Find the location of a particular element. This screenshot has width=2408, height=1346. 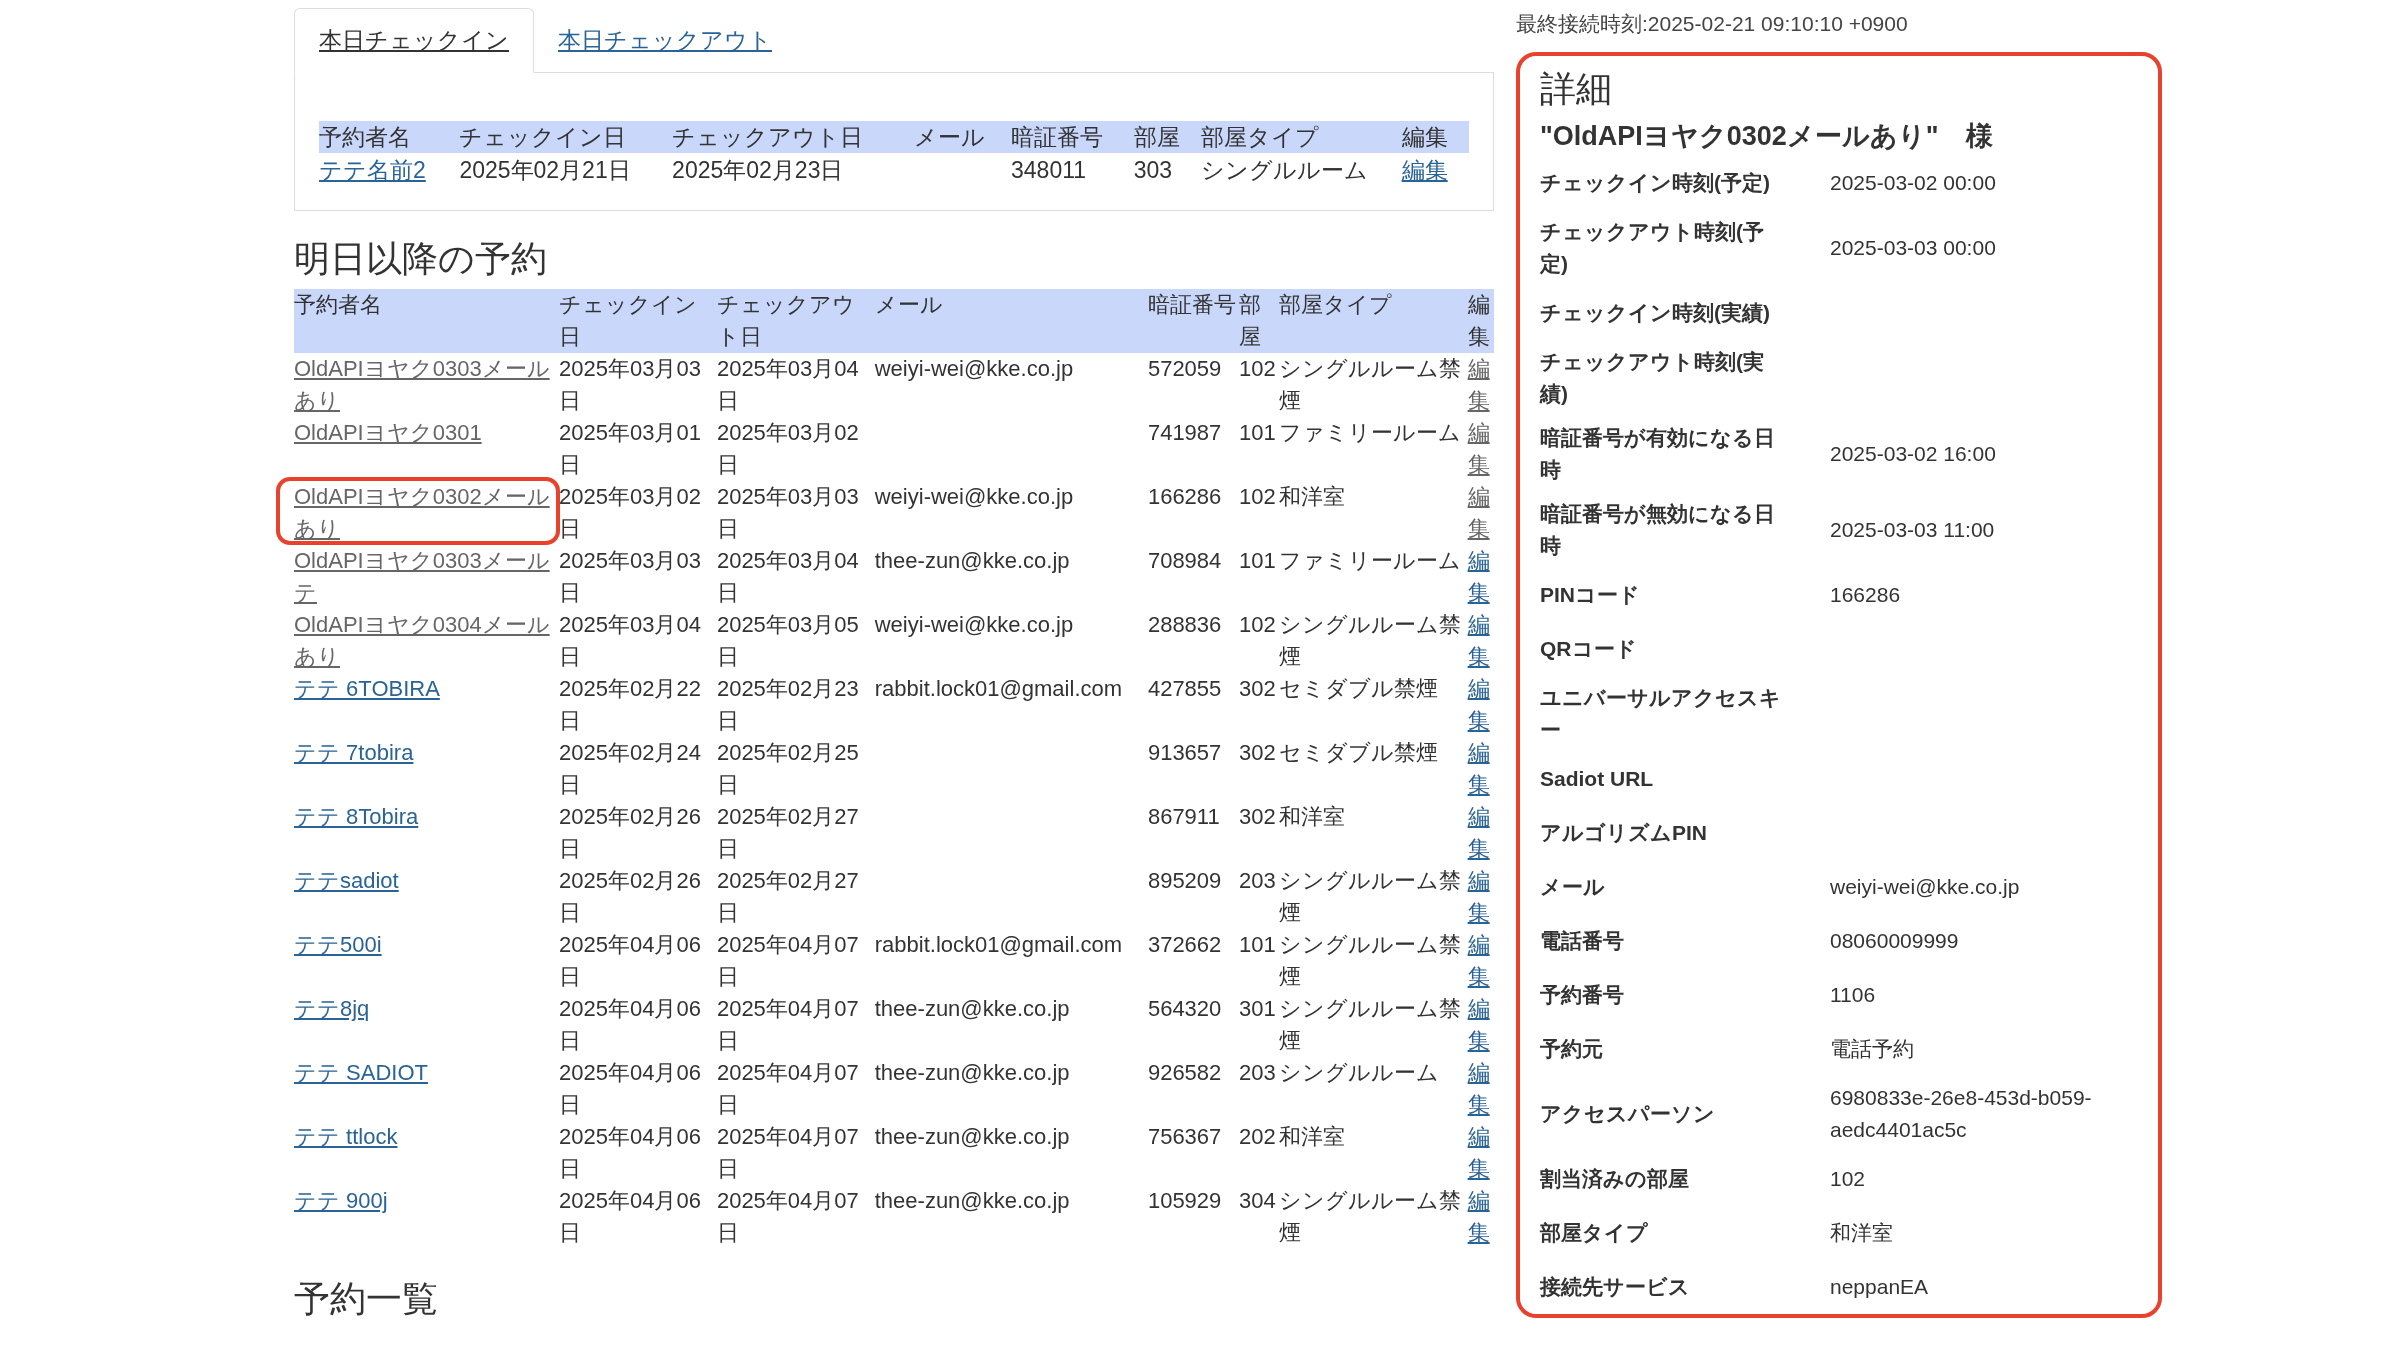

guest-link: OldAPIヨヤク0303メールあり is located at coordinates (427, 384).